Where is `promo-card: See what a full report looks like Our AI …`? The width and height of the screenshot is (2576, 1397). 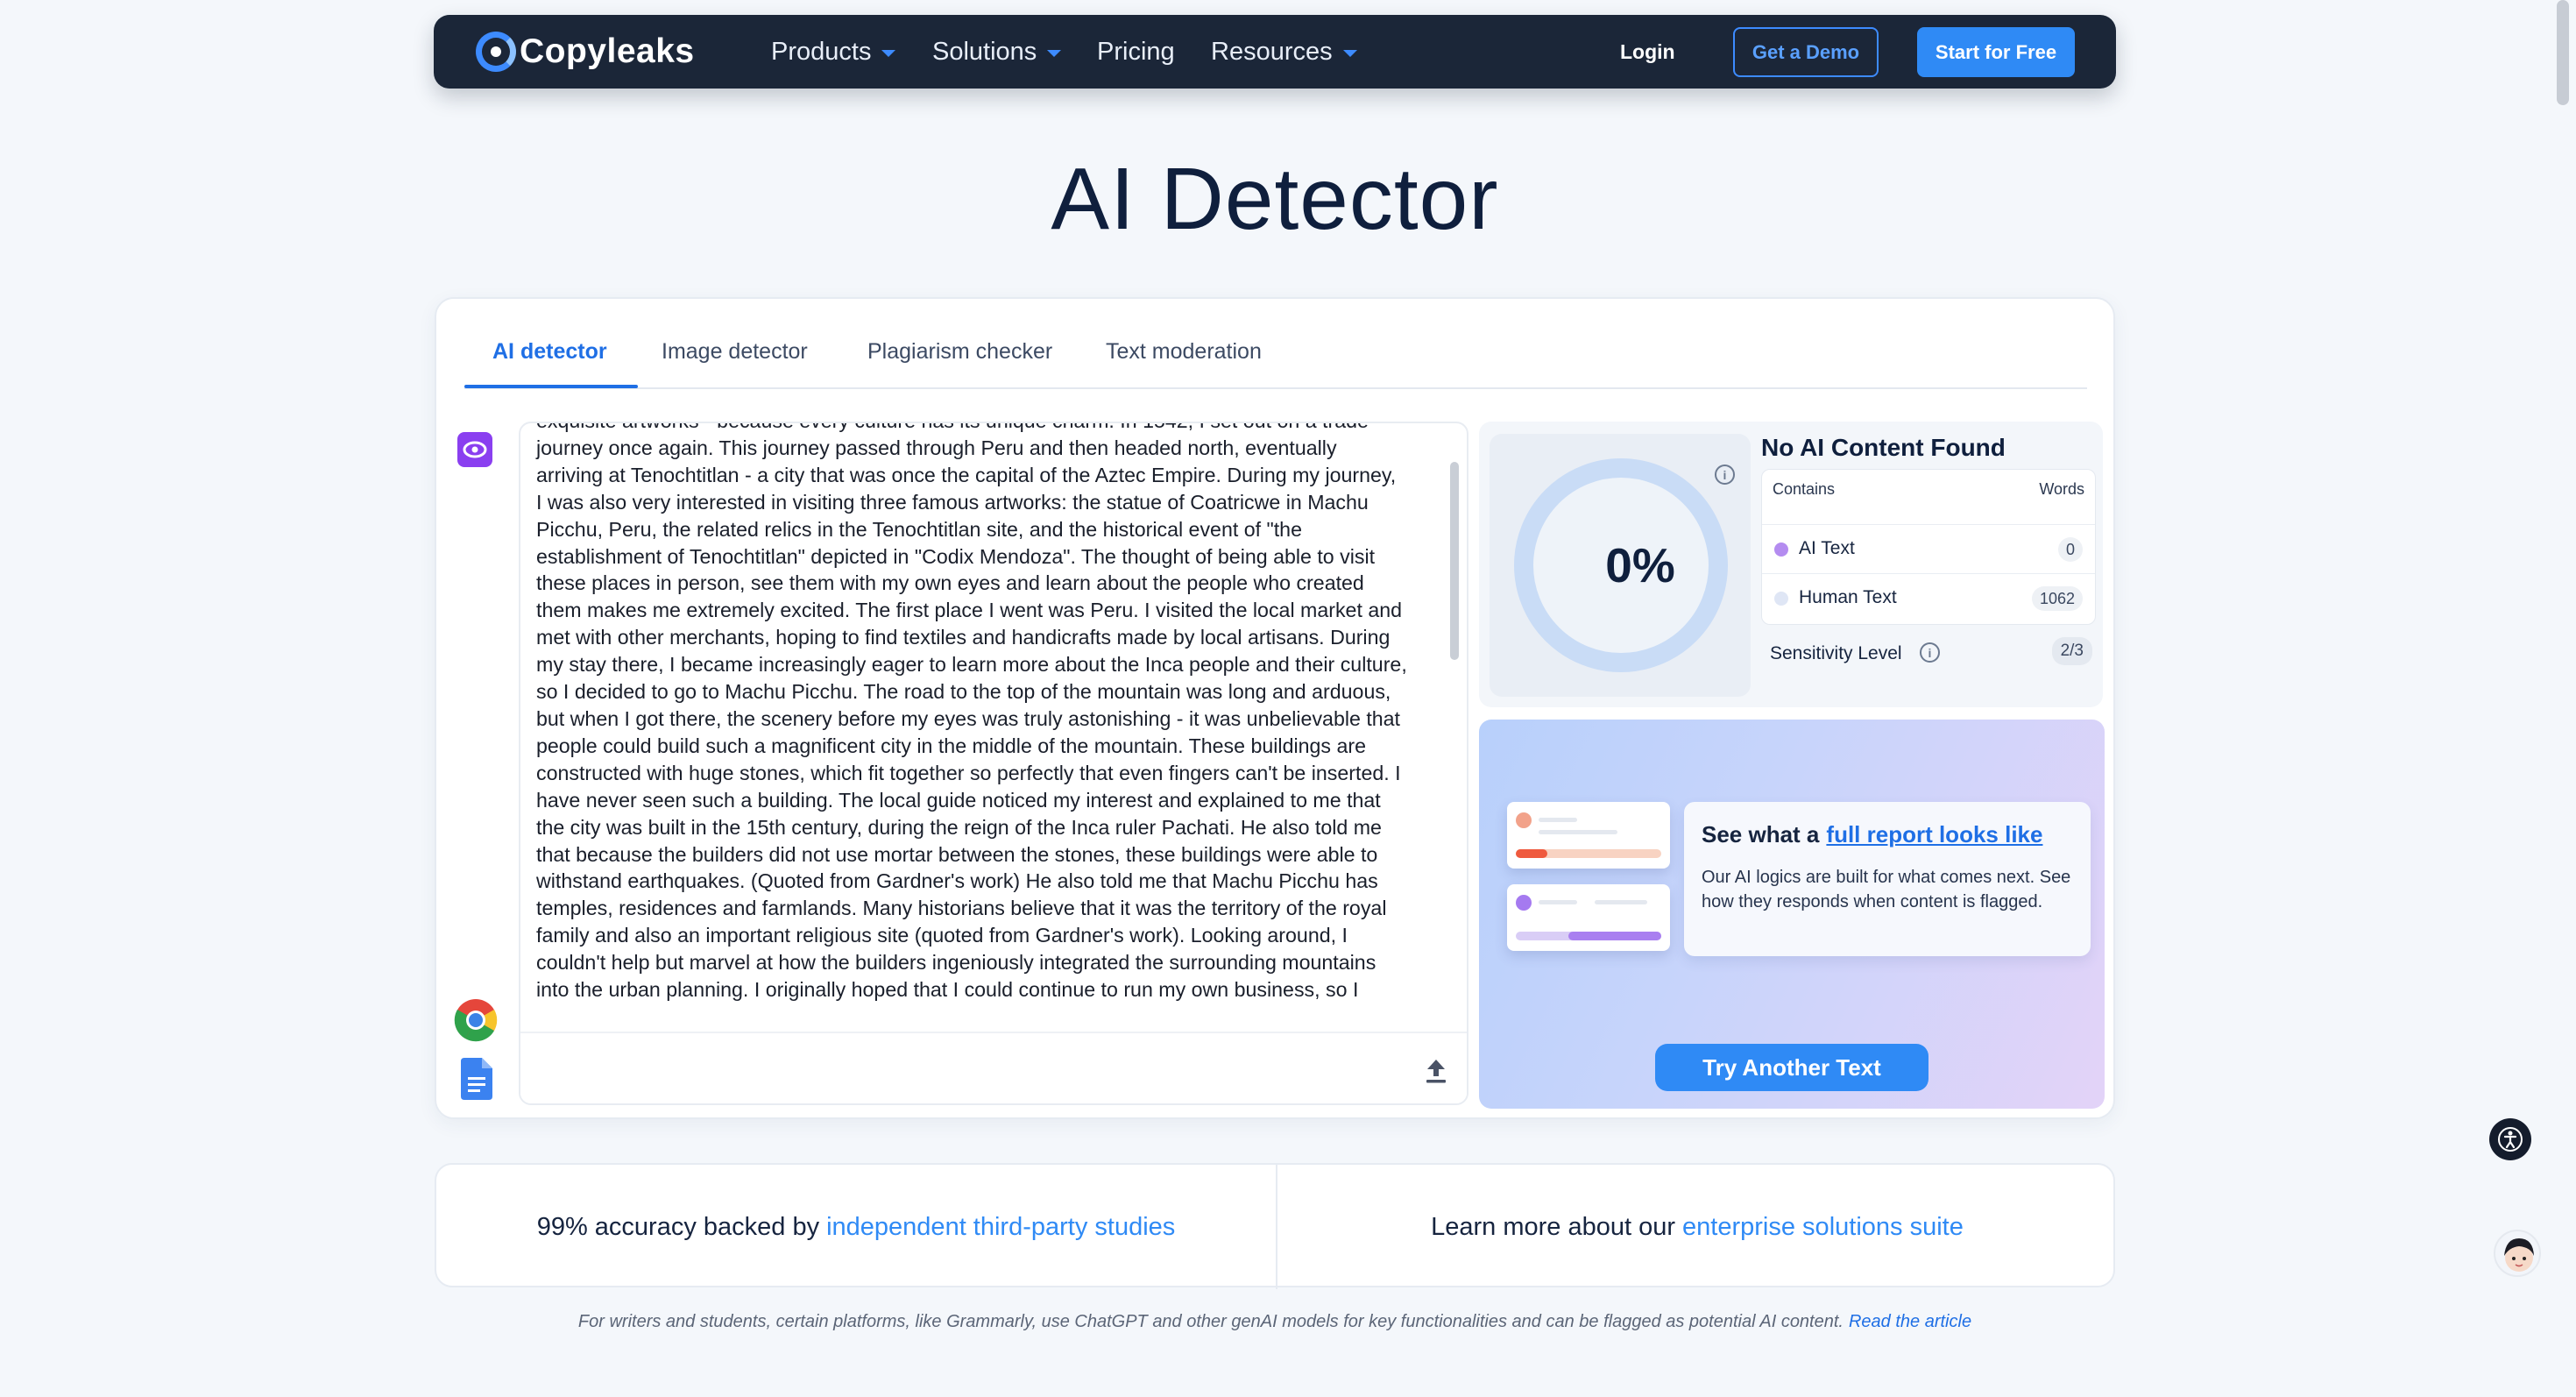
promo-card: See what a full report looks like Our AI … is located at coordinates (1887, 879).